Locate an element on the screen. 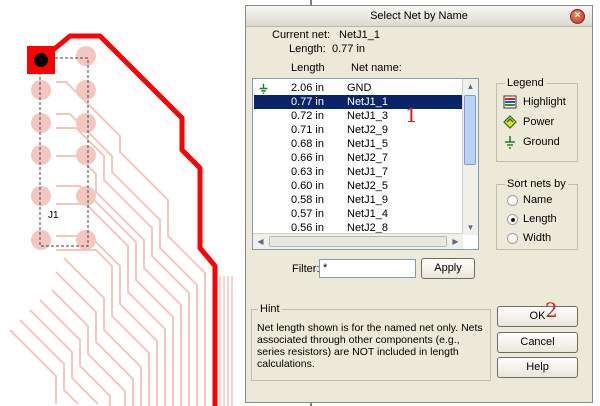 This screenshot has width=600, height=406. vertical-scrollbar: ▲ ▼ is located at coordinates (470, 157).